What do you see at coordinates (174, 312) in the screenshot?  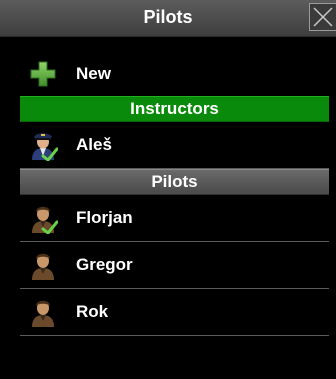 I see `list-item-rok: Rok` at bounding box center [174, 312].